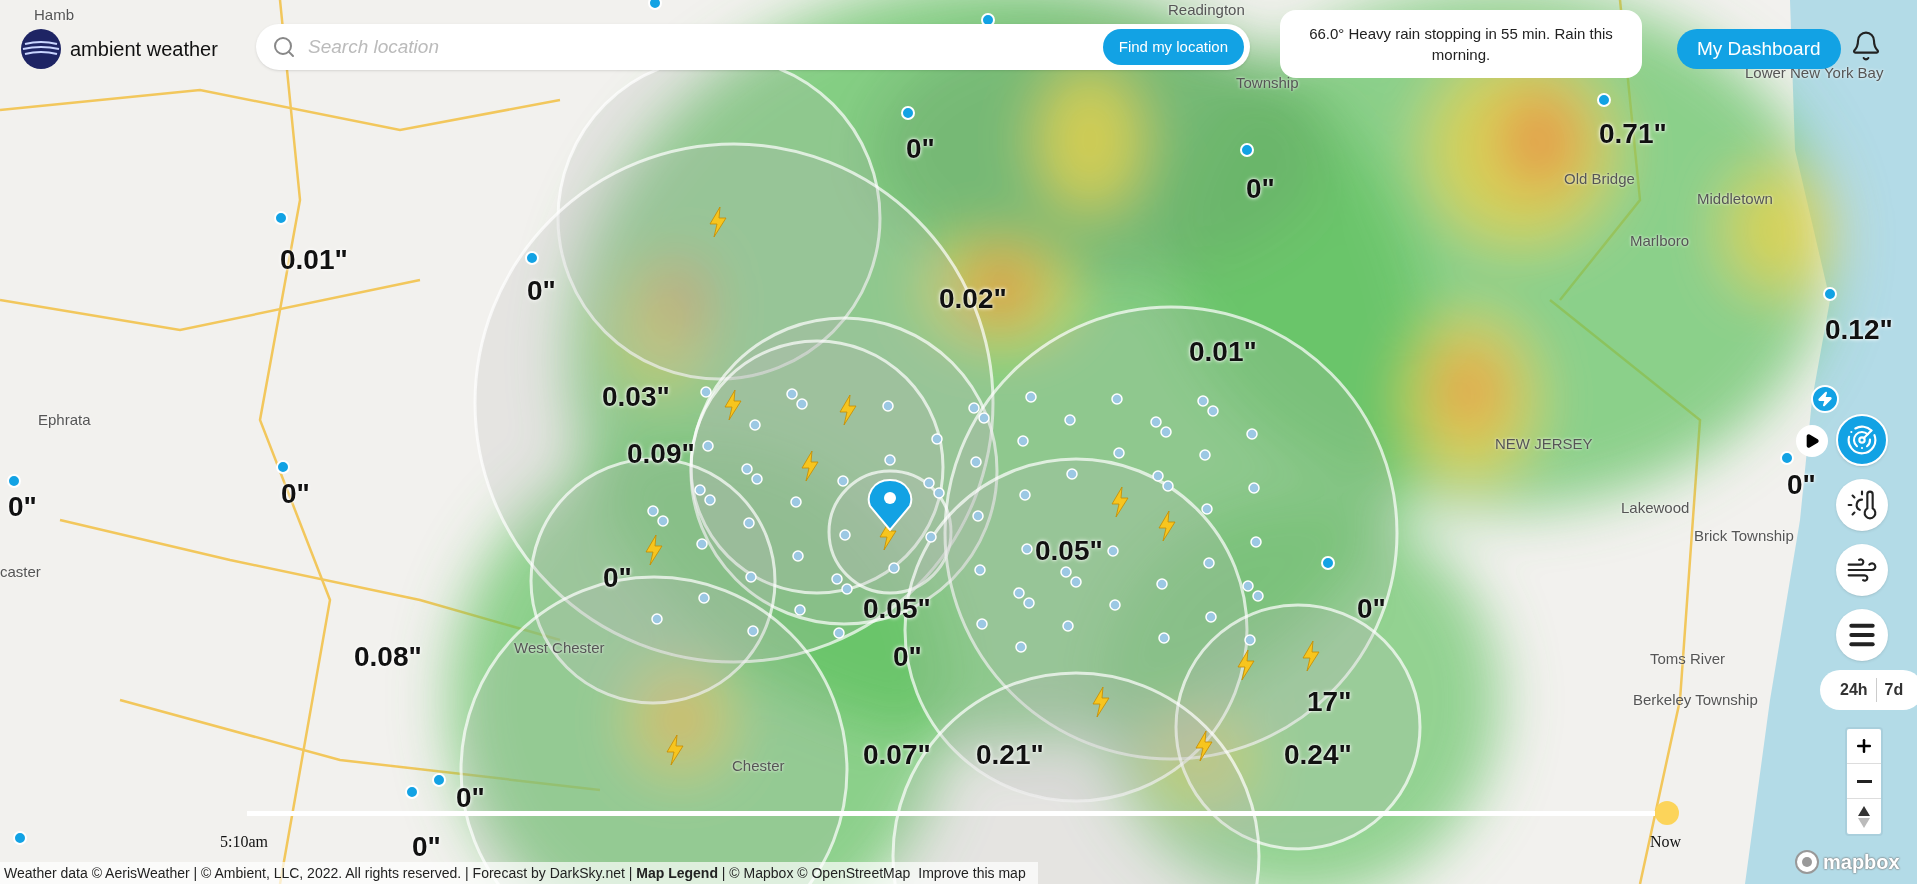 Image resolution: width=1917 pixels, height=884 pixels. What do you see at coordinates (1866, 46) in the screenshot?
I see `bell-icon` at bounding box center [1866, 46].